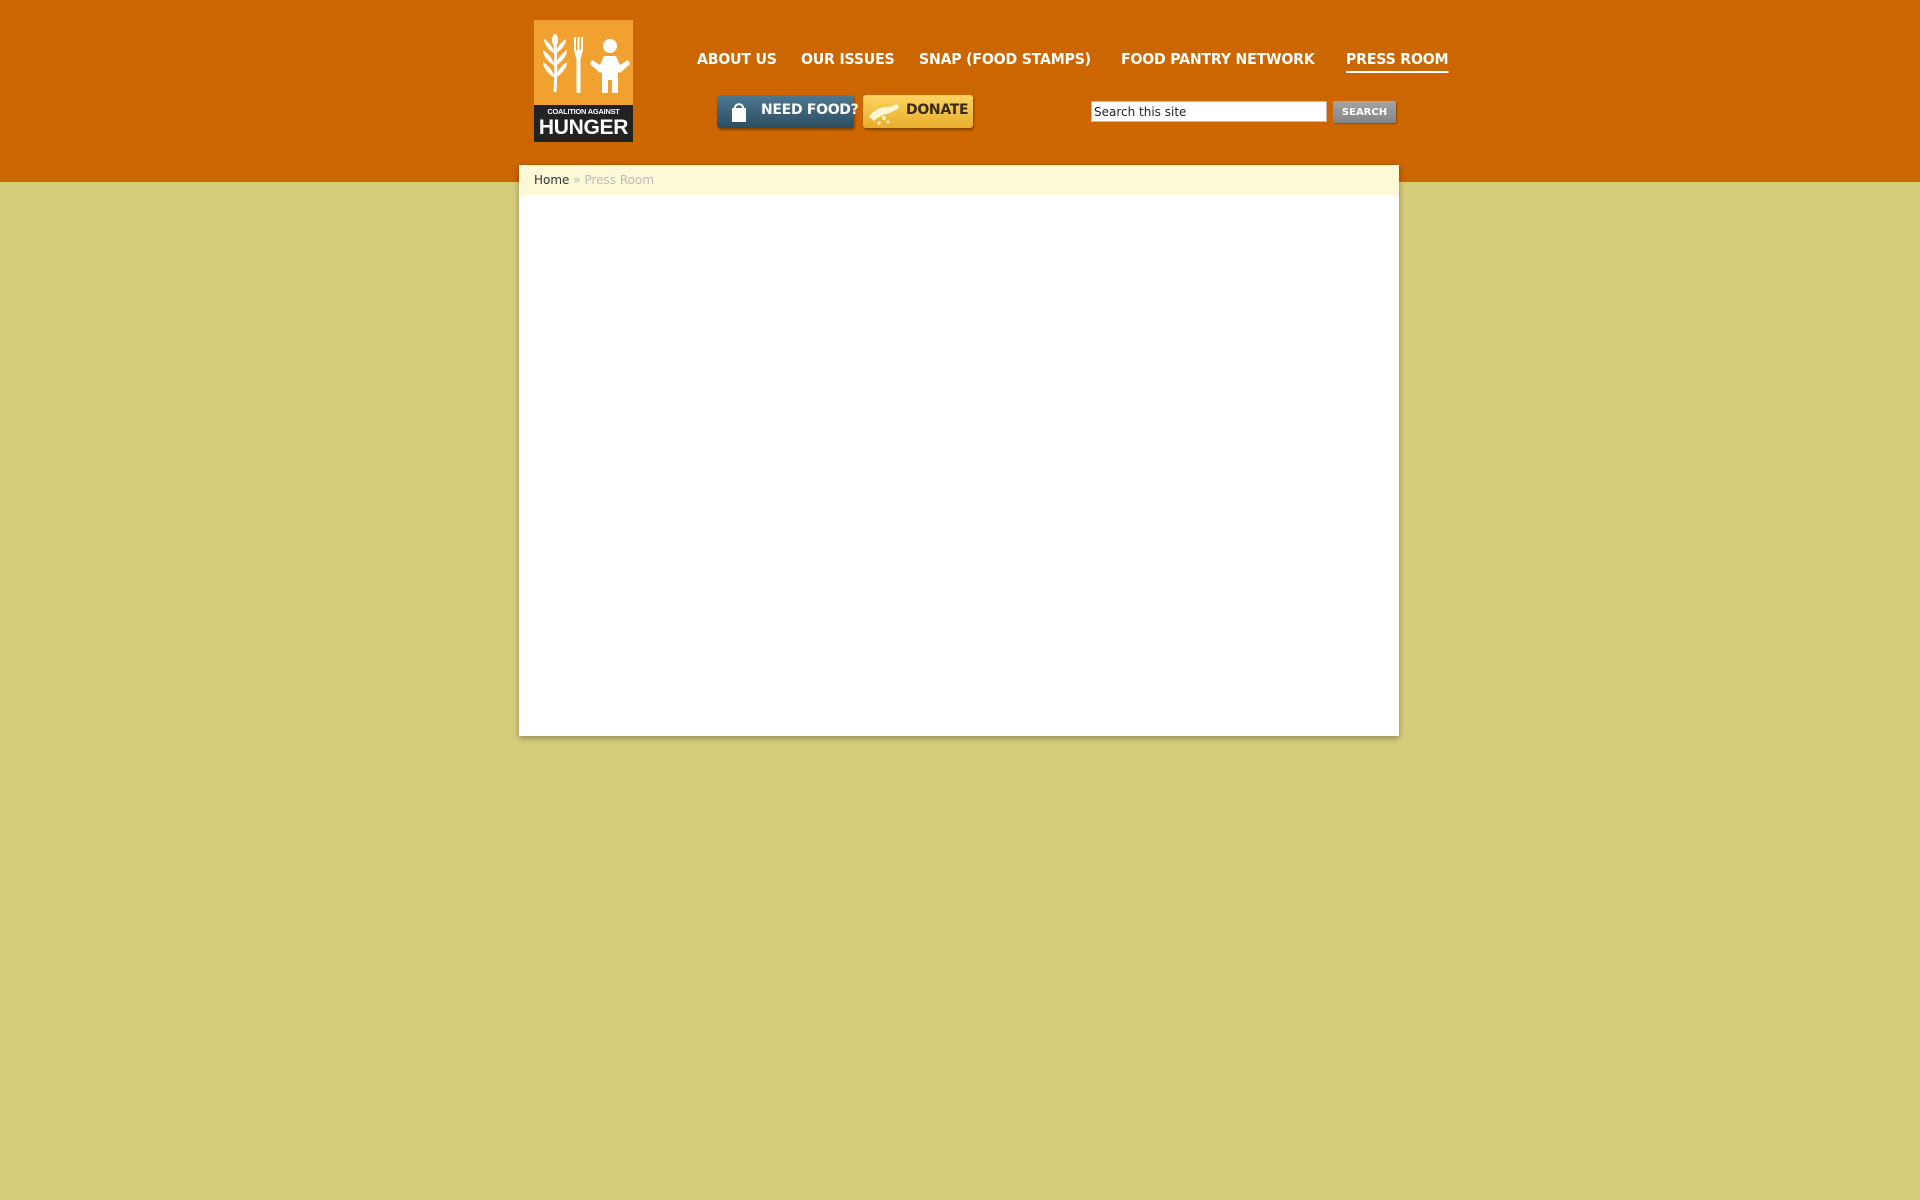 The height and width of the screenshot is (1200, 1920). What do you see at coordinates (583, 127) in the screenshot?
I see `logo-title: HUNGER` at bounding box center [583, 127].